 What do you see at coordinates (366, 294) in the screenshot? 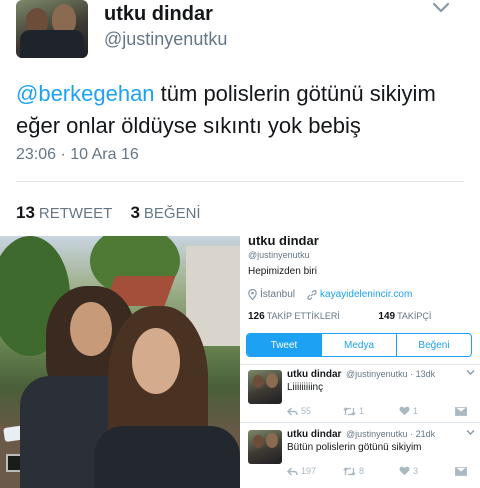
I see `profile-website: kayayidelenincir.com` at bounding box center [366, 294].